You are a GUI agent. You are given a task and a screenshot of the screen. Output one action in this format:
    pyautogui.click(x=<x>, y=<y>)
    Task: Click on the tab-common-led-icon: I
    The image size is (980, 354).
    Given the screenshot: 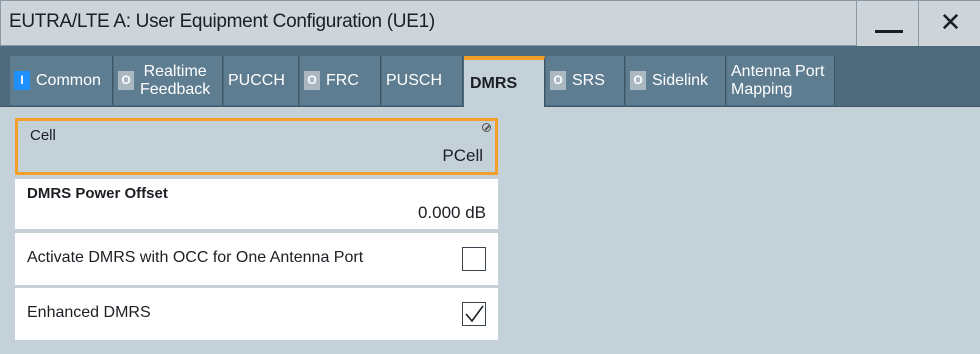 What is the action you would take?
    pyautogui.click(x=22, y=80)
    